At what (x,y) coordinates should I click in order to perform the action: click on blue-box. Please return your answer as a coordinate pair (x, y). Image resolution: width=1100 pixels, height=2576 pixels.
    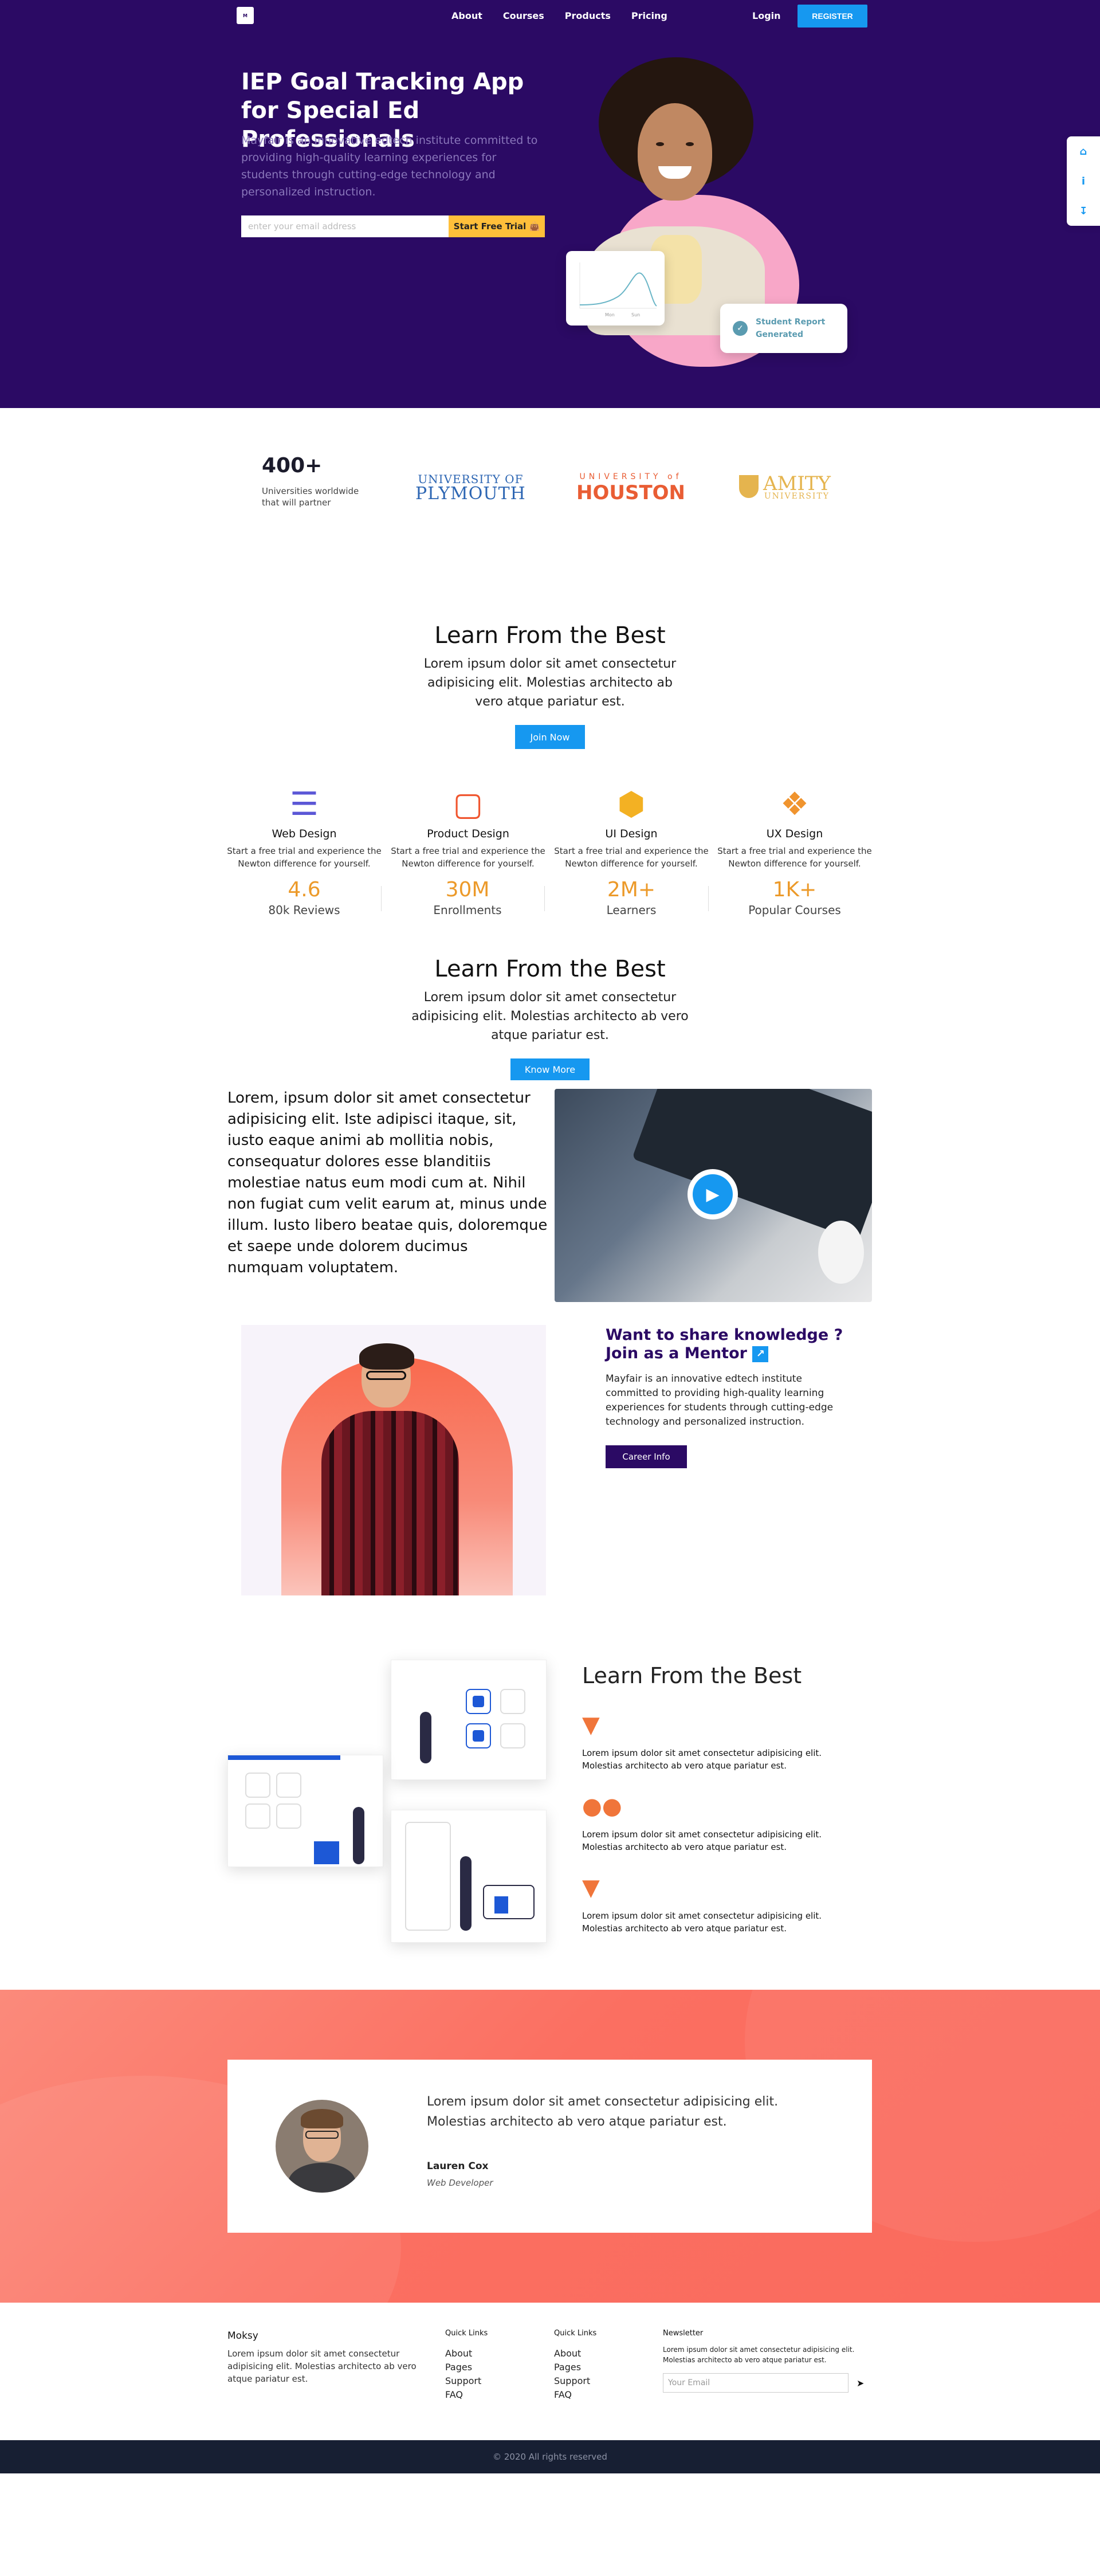
    Looking at the image, I should click on (326, 1852).